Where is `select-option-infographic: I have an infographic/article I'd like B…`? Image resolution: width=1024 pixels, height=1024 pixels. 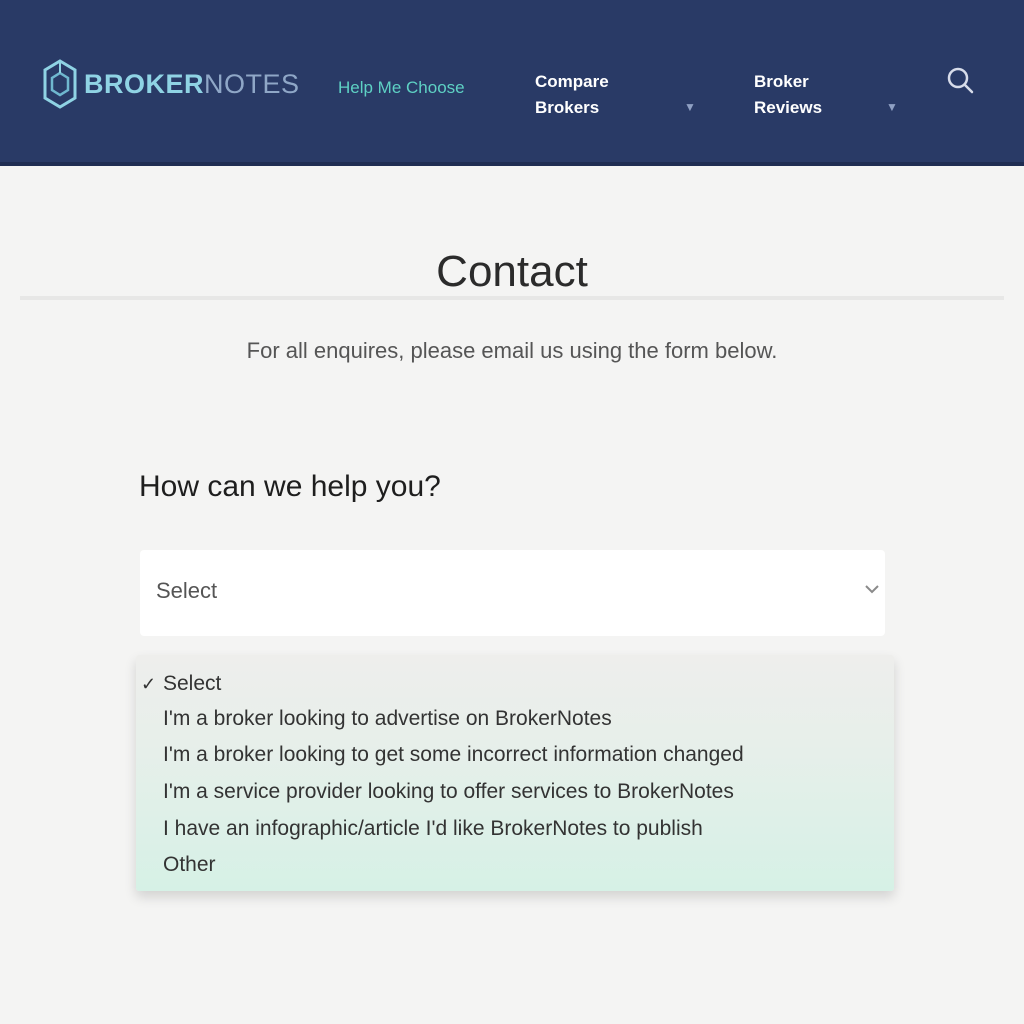 select-option-infographic: I have an infographic/article I'd like B… is located at coordinates (433, 829).